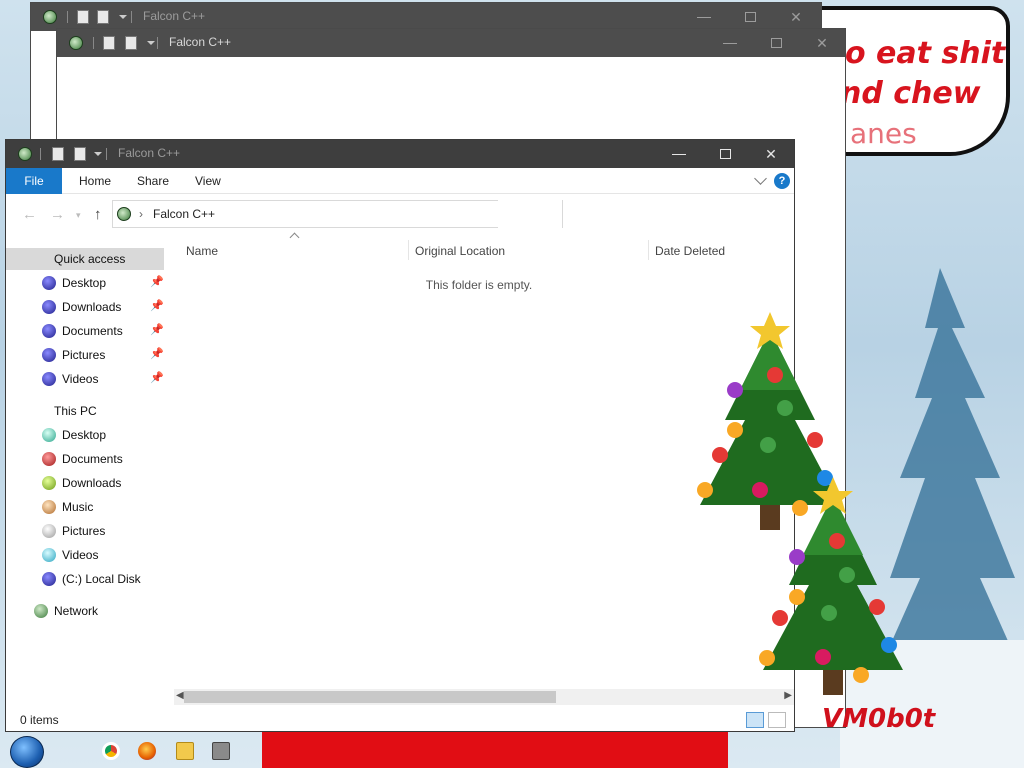  I want to click on scroll-left-icon: ◀, so click(180, 695).